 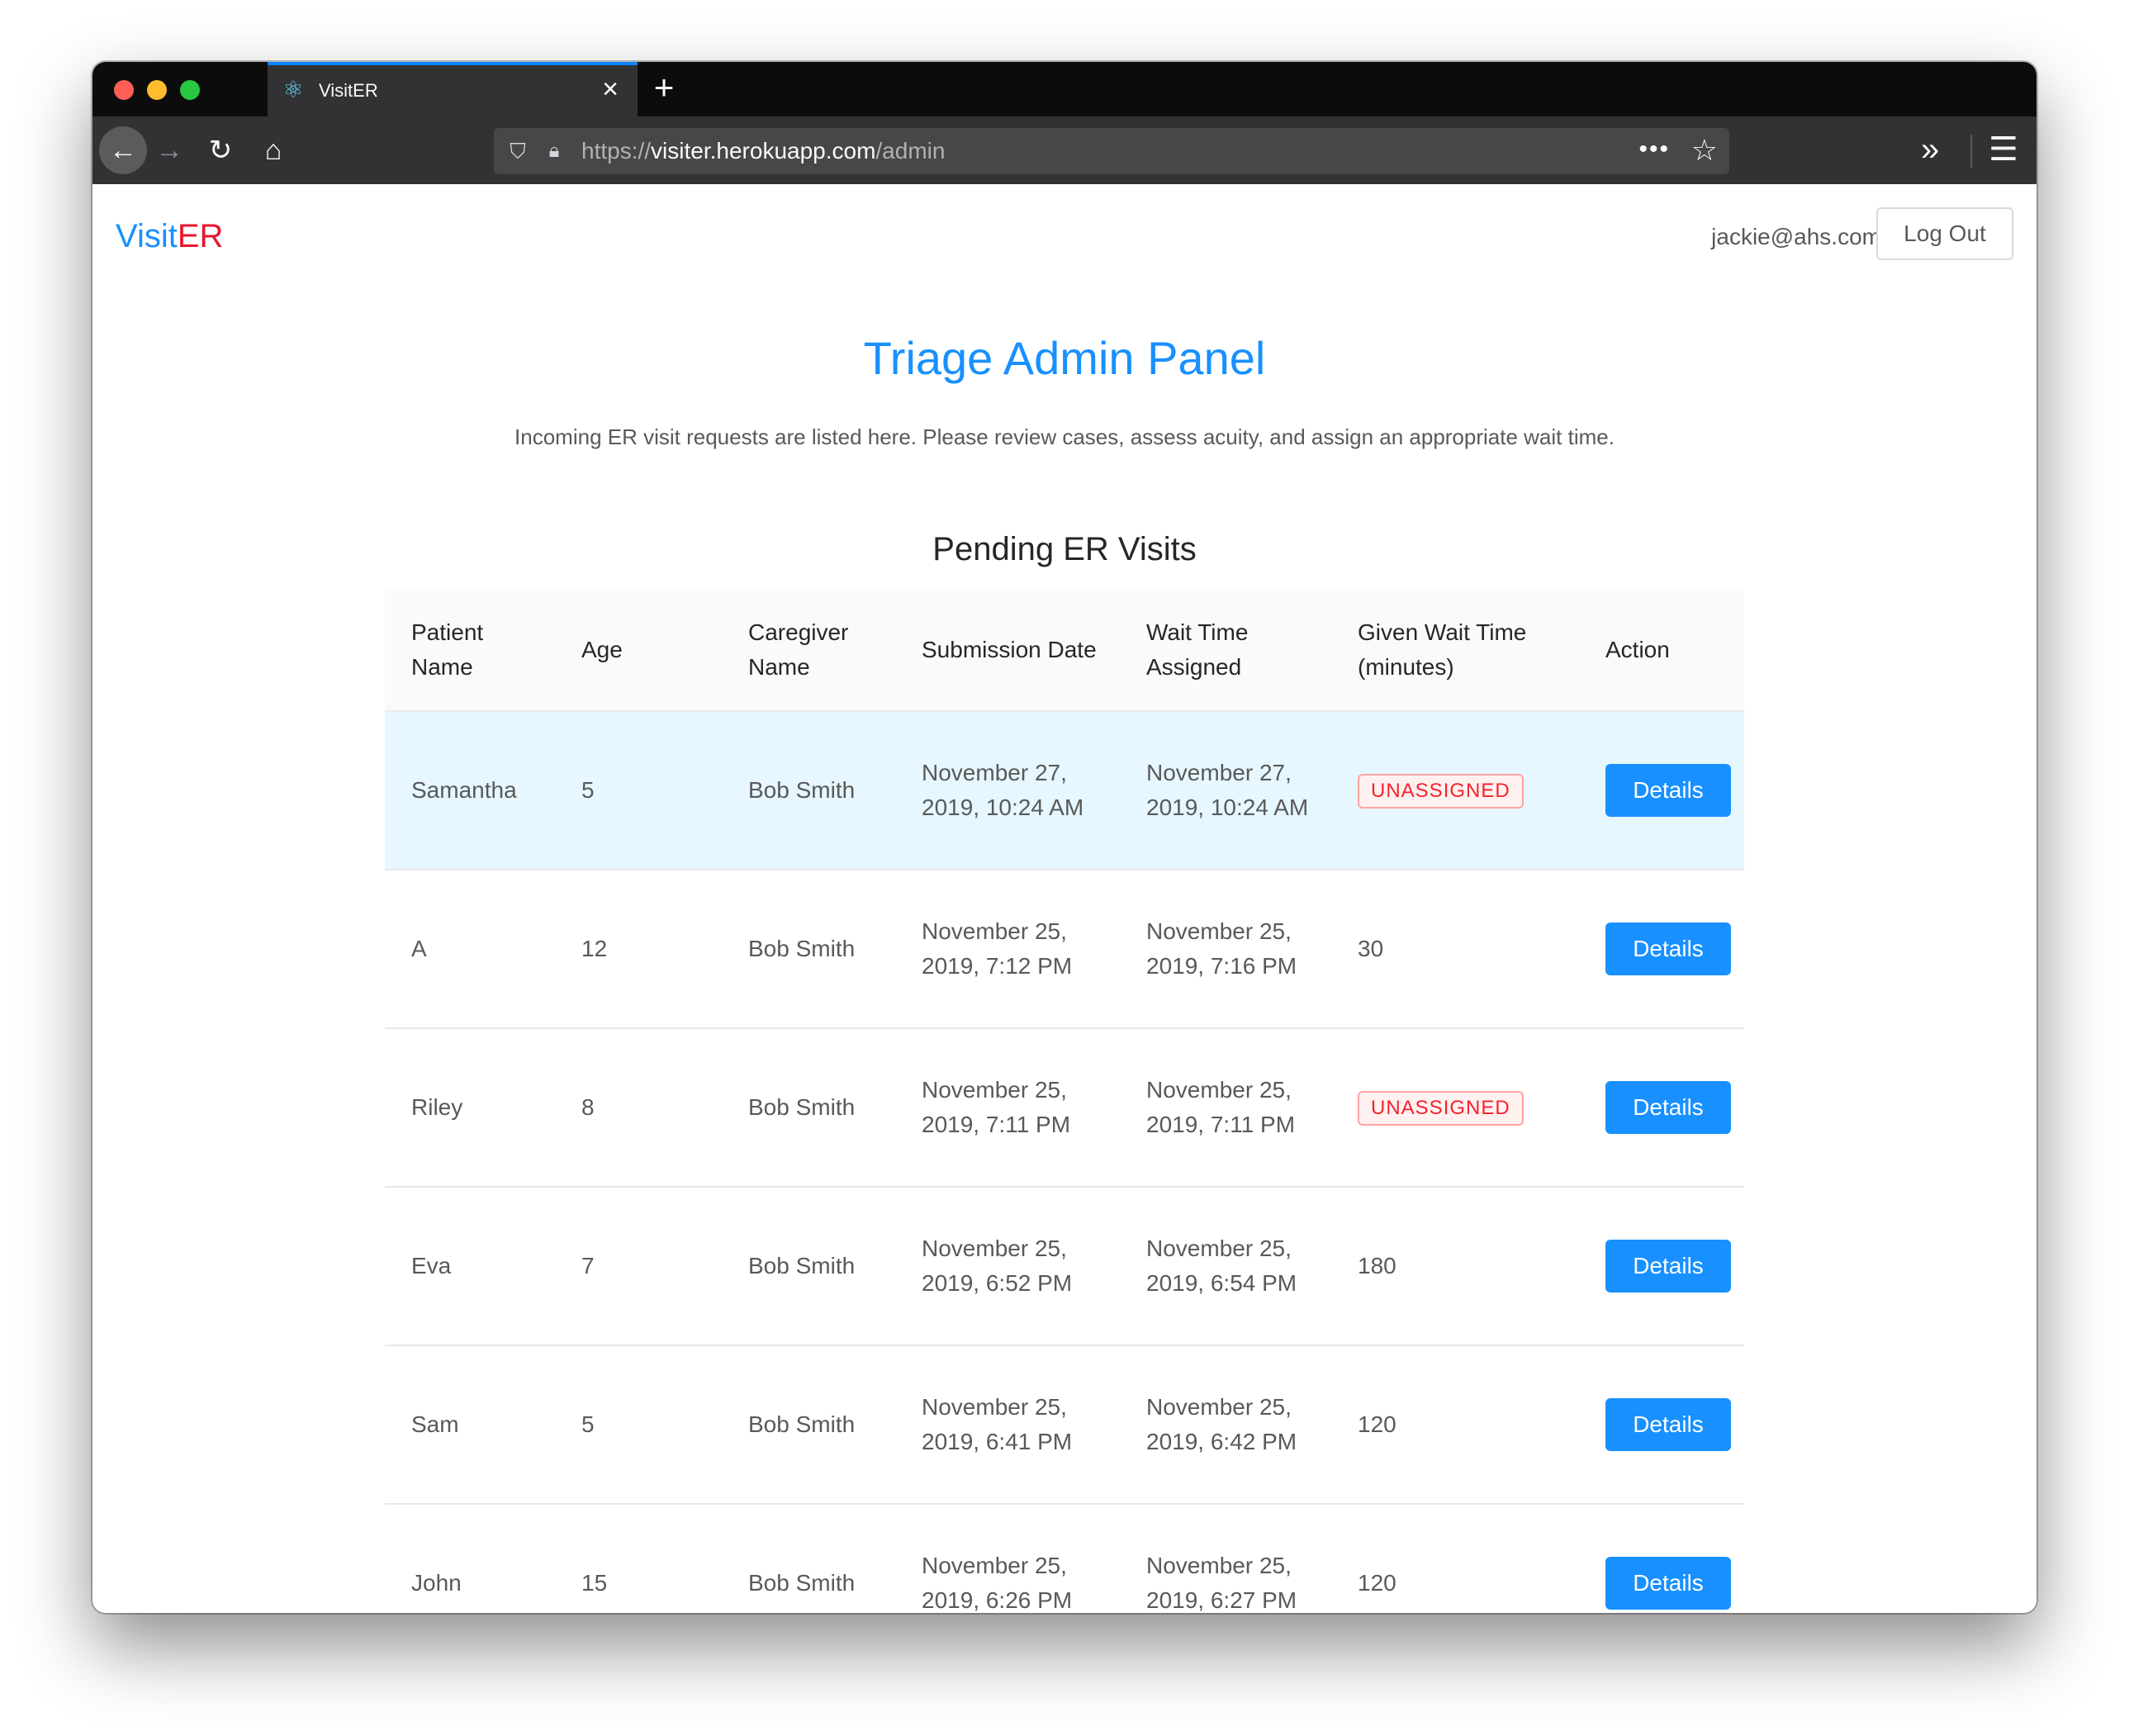 I want to click on column-header-wait-time-assigned: Wait Time Assigned, so click(x=1225, y=650).